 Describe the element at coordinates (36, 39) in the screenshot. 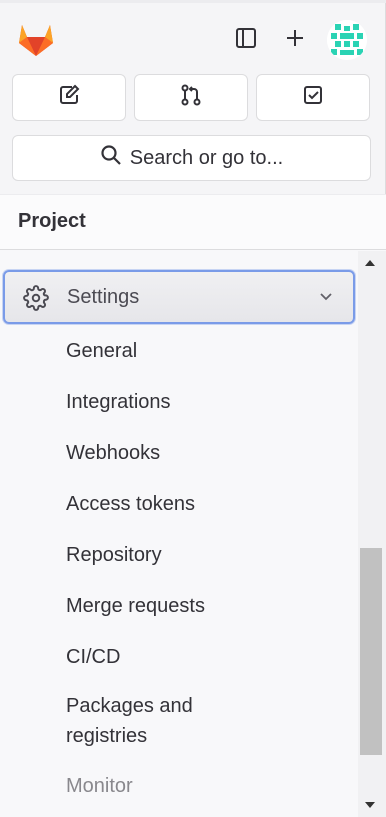

I see `gitlab-logo-icon` at that location.